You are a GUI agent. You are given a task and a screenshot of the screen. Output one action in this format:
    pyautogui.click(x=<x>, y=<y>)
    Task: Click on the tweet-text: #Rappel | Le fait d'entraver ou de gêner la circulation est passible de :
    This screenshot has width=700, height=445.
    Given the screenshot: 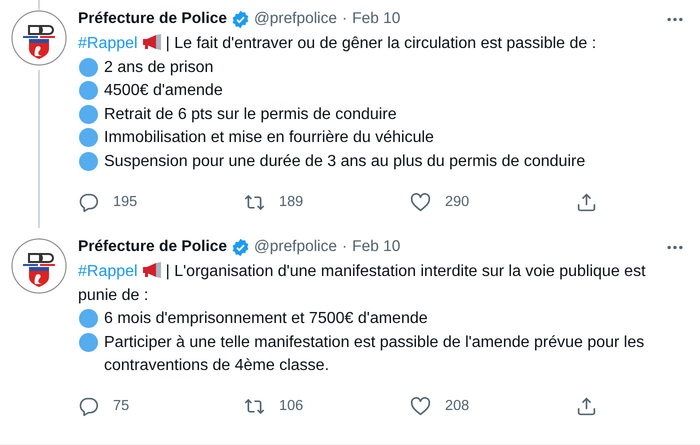 What is the action you would take?
    pyautogui.click(x=338, y=43)
    